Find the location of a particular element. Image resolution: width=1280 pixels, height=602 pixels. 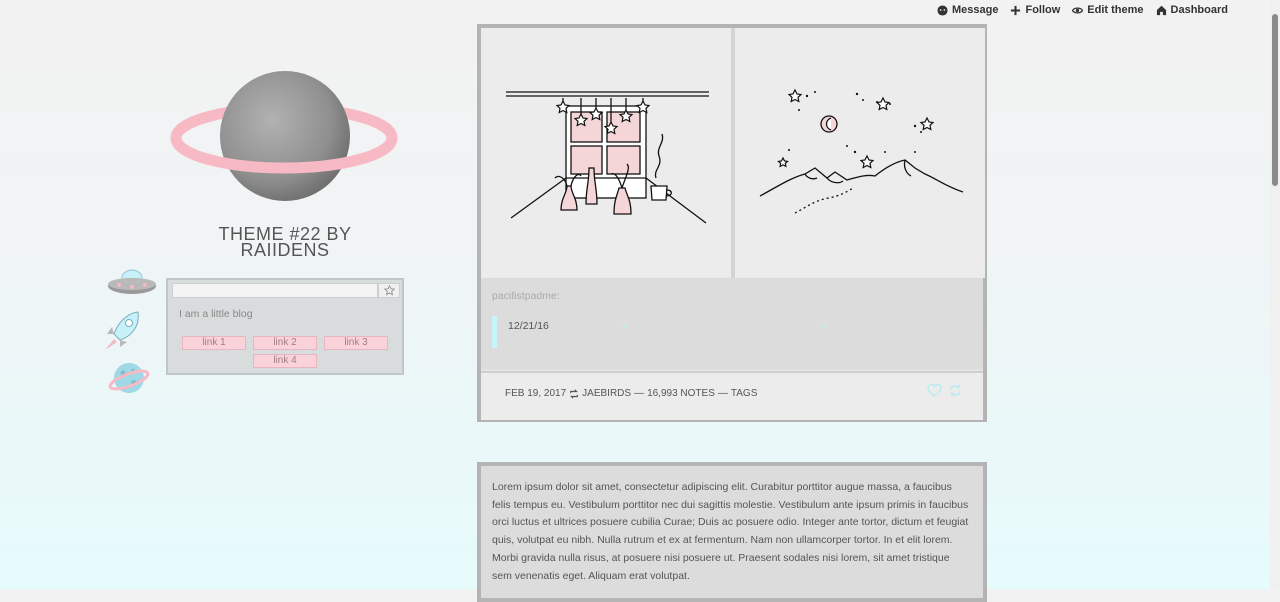

post-date: FEB 19, 2017 is located at coordinates (535, 393).